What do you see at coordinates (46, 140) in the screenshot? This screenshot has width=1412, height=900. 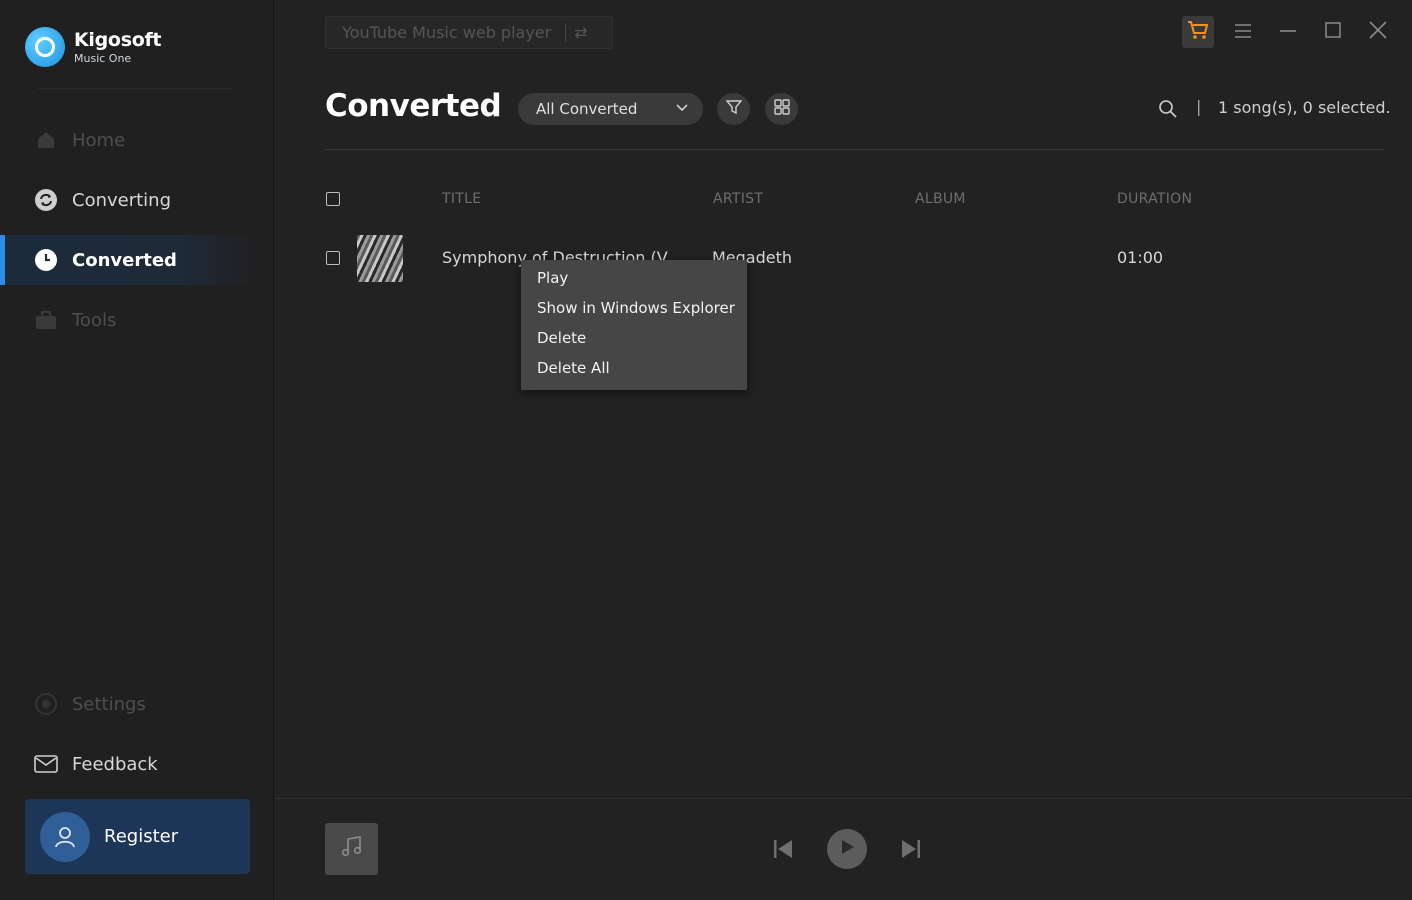 I see `home-icon` at bounding box center [46, 140].